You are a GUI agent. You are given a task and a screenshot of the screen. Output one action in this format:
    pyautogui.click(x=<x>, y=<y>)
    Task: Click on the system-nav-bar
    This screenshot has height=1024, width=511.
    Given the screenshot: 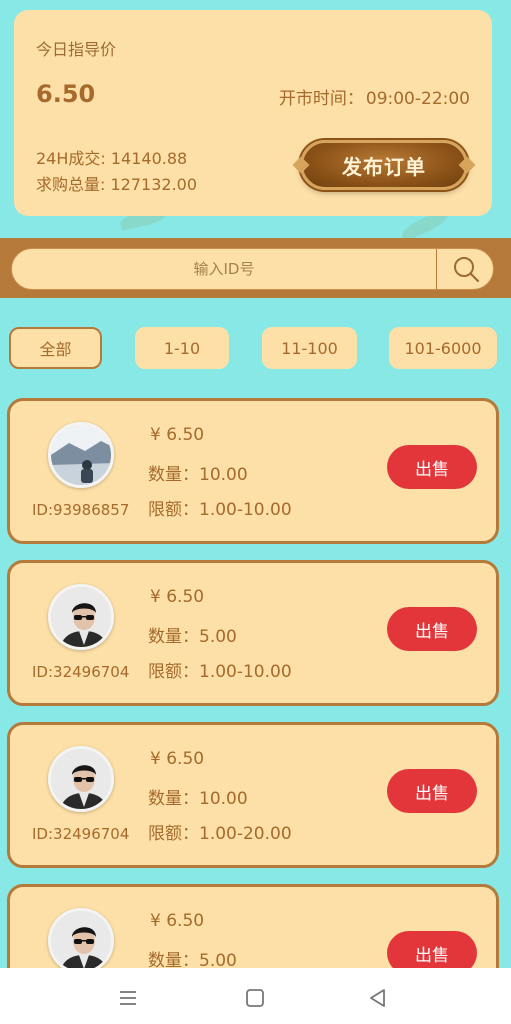 What is the action you would take?
    pyautogui.click(x=255, y=996)
    